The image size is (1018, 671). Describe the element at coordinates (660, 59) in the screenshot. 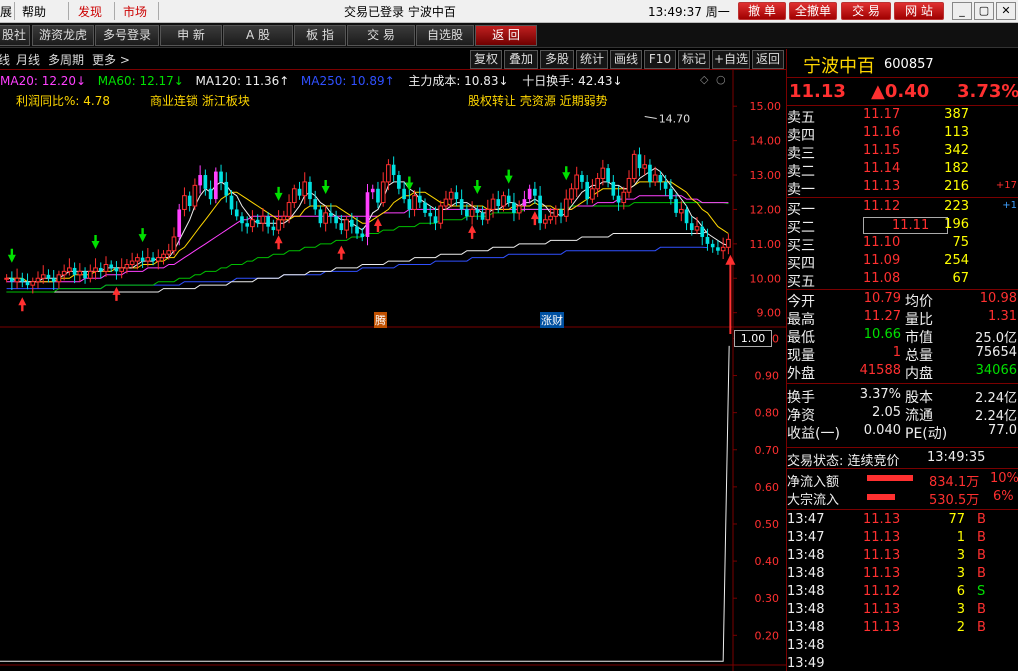

I see `f10-button: F10` at that location.